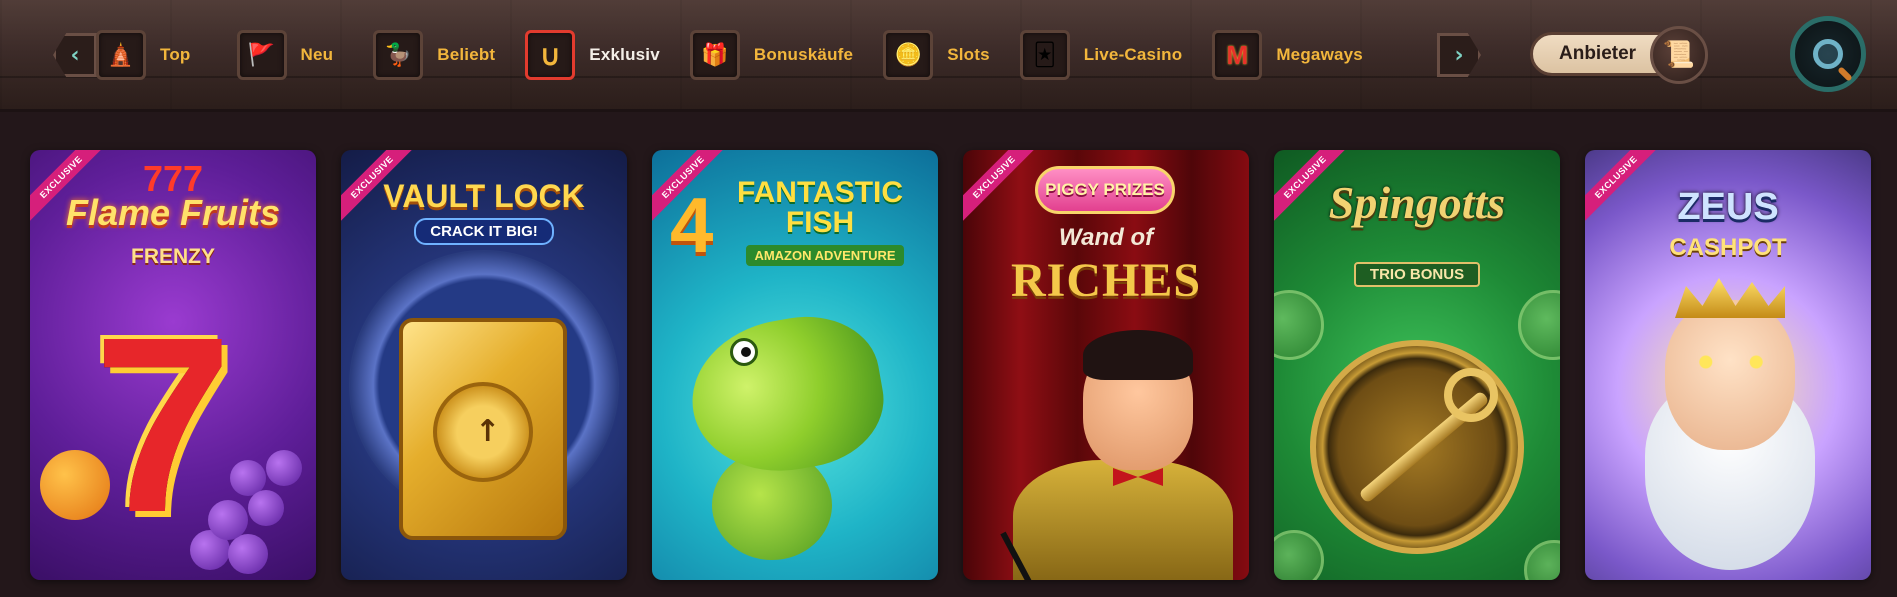  I want to click on game-subtitle-badge: TRIO BONUS, so click(1417, 274).